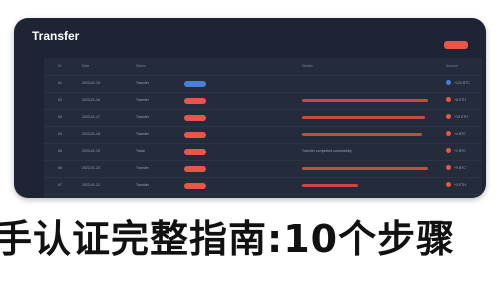 The height and width of the screenshot is (300, 500). Describe the element at coordinates (263, 101) in the screenshot. I see `table-row: #2 2023-01-16 Transfer +8 ETH` at that location.